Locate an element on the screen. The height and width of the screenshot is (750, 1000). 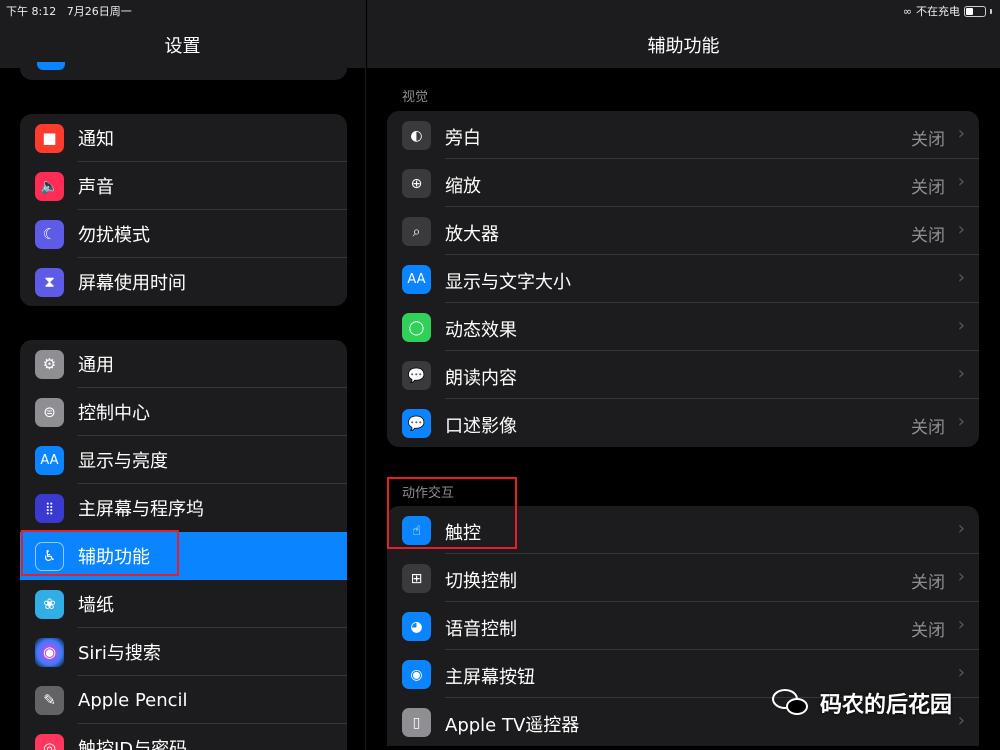
sidebar-group-1: ■ 通知 🔈 声音 ☾ 勿扰模式 ⧗ 屏幕使用时间 is located at coordinates (183, 210).